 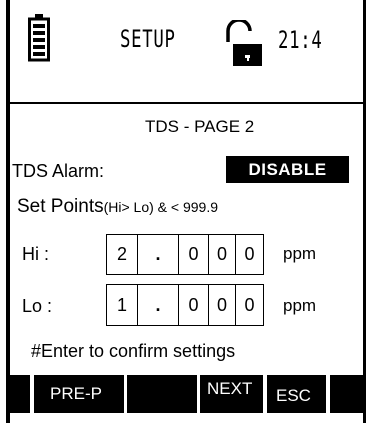 What do you see at coordinates (229, 389) in the screenshot?
I see `softkey-next: NEXT` at bounding box center [229, 389].